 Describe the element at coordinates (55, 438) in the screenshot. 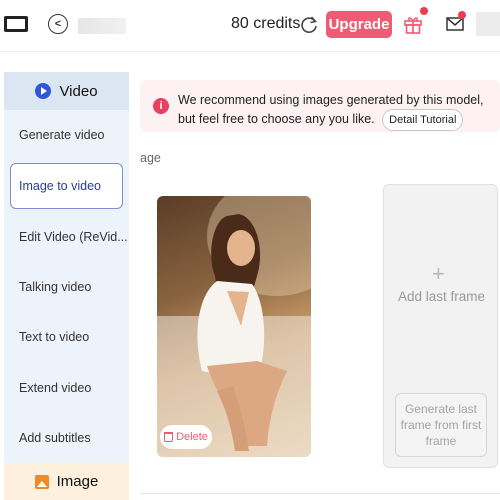

I see `sidebar-item-add-subtitles: Add subtitles` at that location.